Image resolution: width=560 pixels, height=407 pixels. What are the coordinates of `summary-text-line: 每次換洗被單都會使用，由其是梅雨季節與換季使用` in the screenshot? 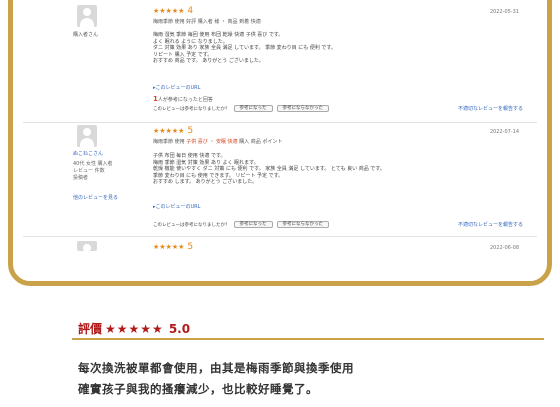 It's located at (216, 368).